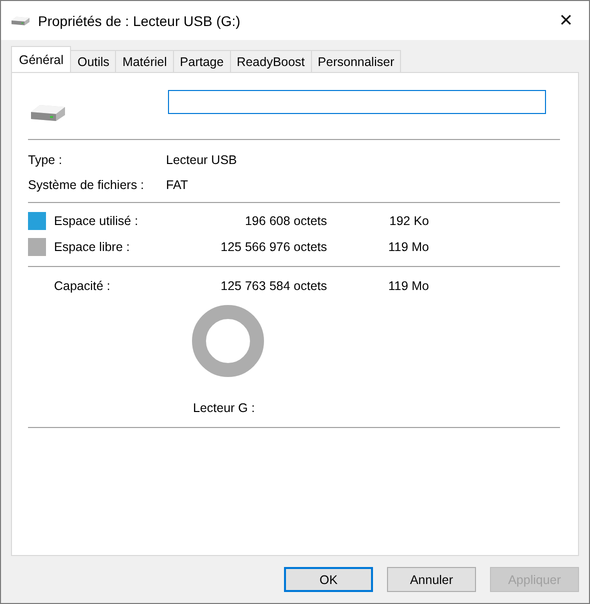 The height and width of the screenshot is (604, 590). I want to click on capacity-label: Capacité :, so click(82, 286).